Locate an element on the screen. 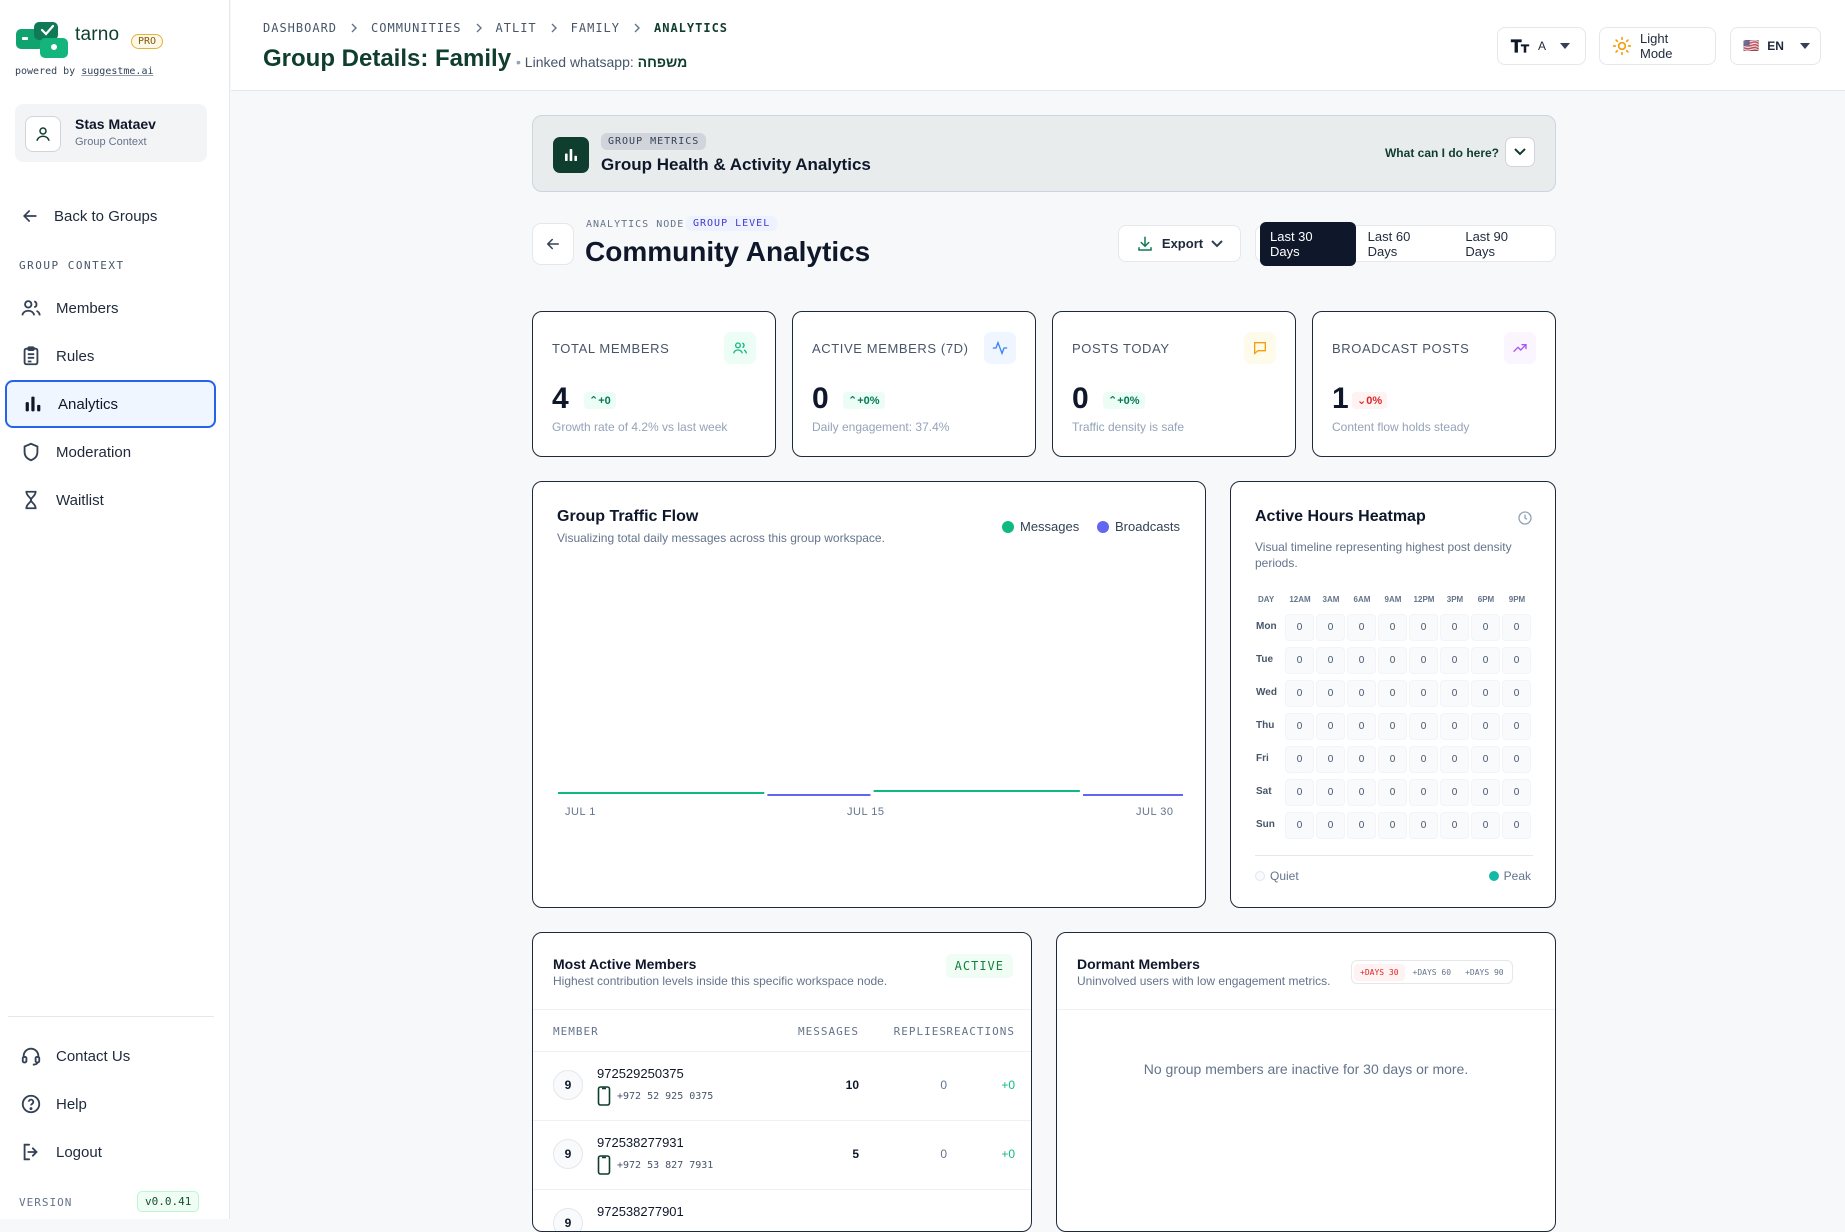  table-row: 9 972538277931 +972 53 827 7931 5 0 +0 is located at coordinates (782, 1154).